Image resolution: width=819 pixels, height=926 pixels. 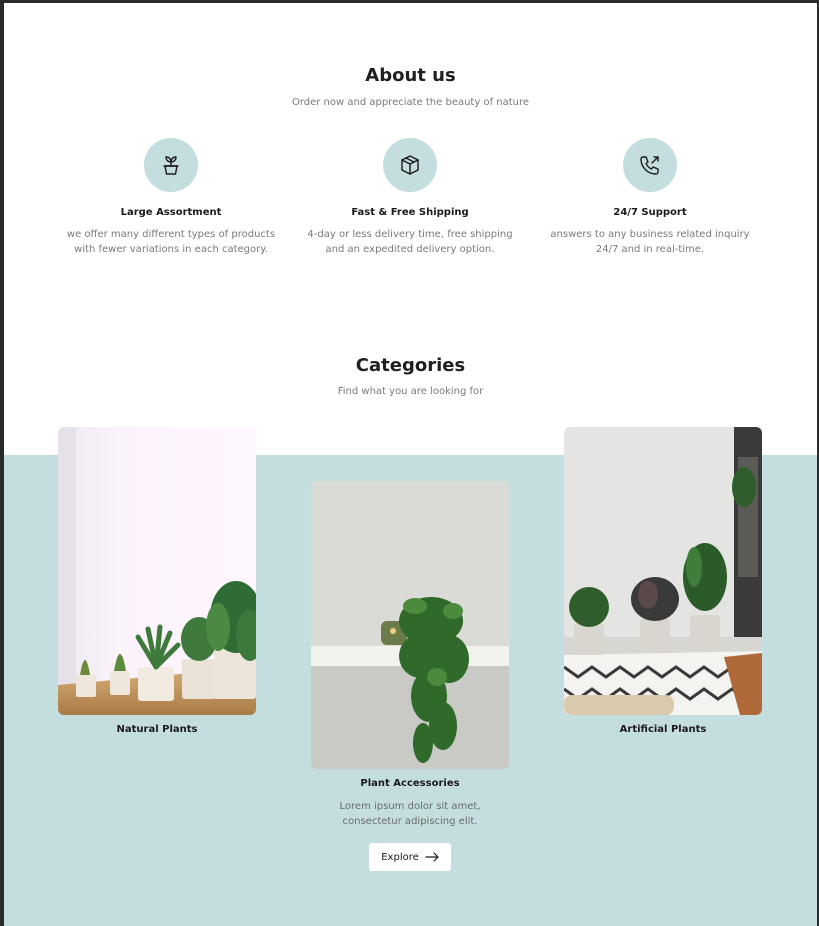 I want to click on explore-button-label: Explore, so click(x=400, y=857).